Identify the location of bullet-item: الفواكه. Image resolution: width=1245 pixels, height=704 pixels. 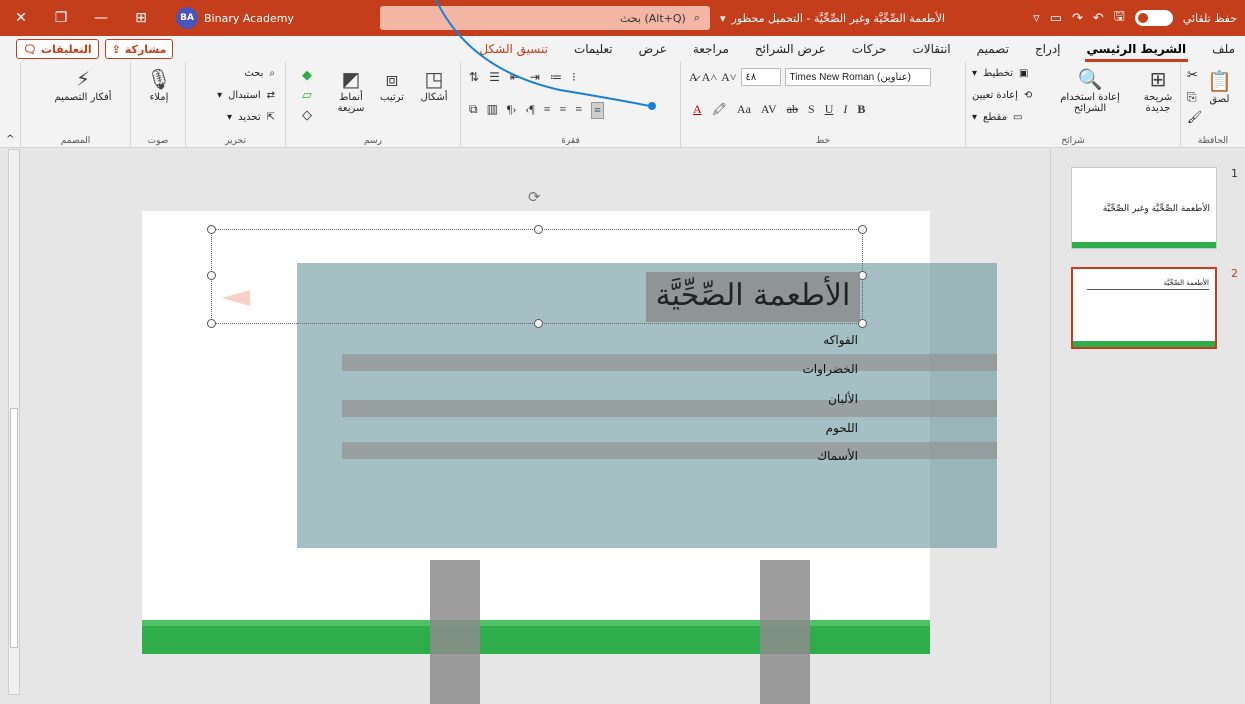
(798, 340).